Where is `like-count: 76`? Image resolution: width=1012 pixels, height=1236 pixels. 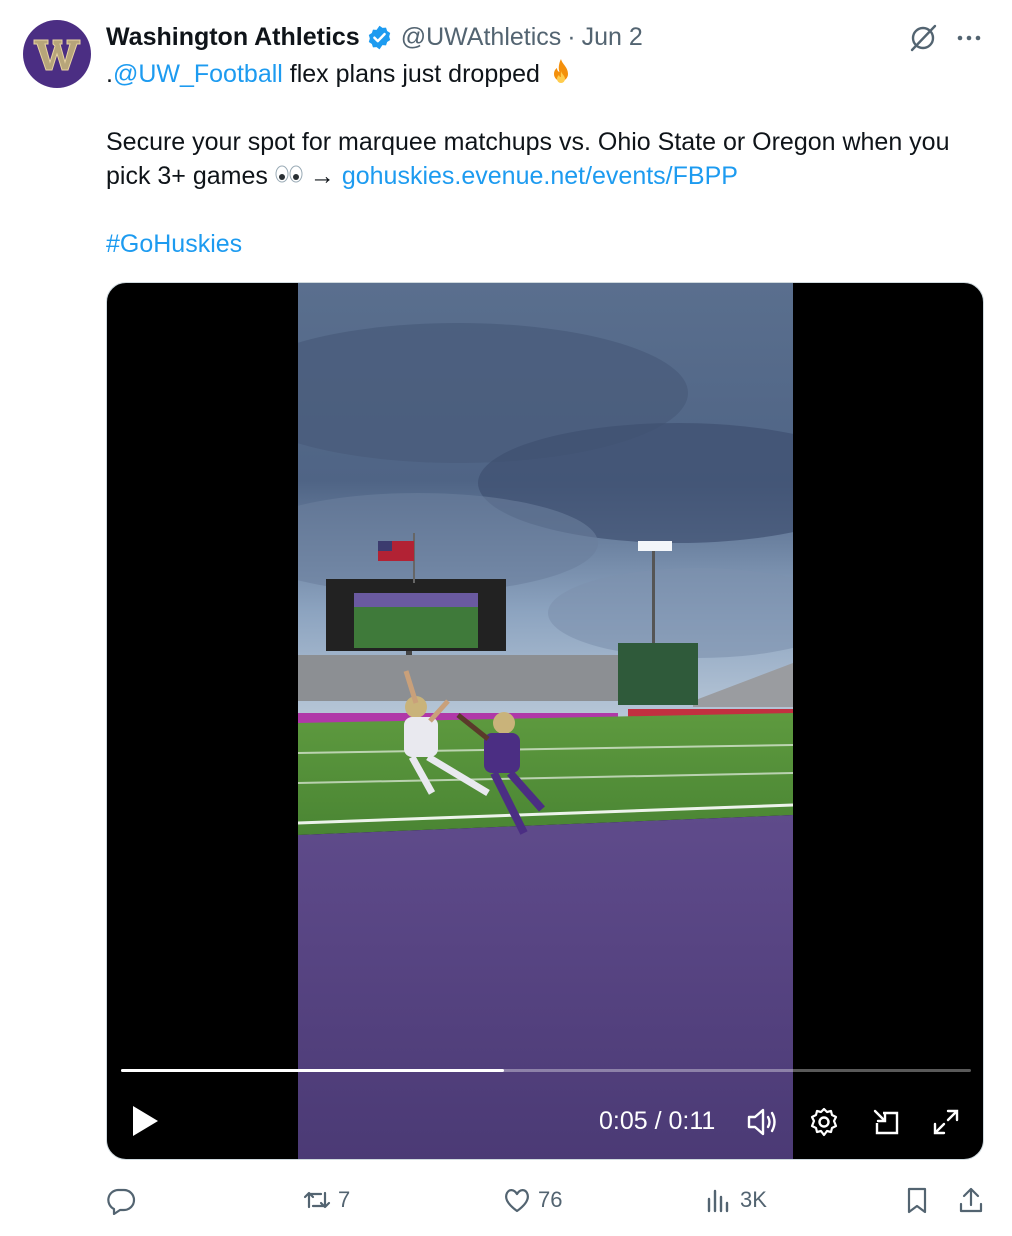
like-count: 76 is located at coordinates (550, 1199).